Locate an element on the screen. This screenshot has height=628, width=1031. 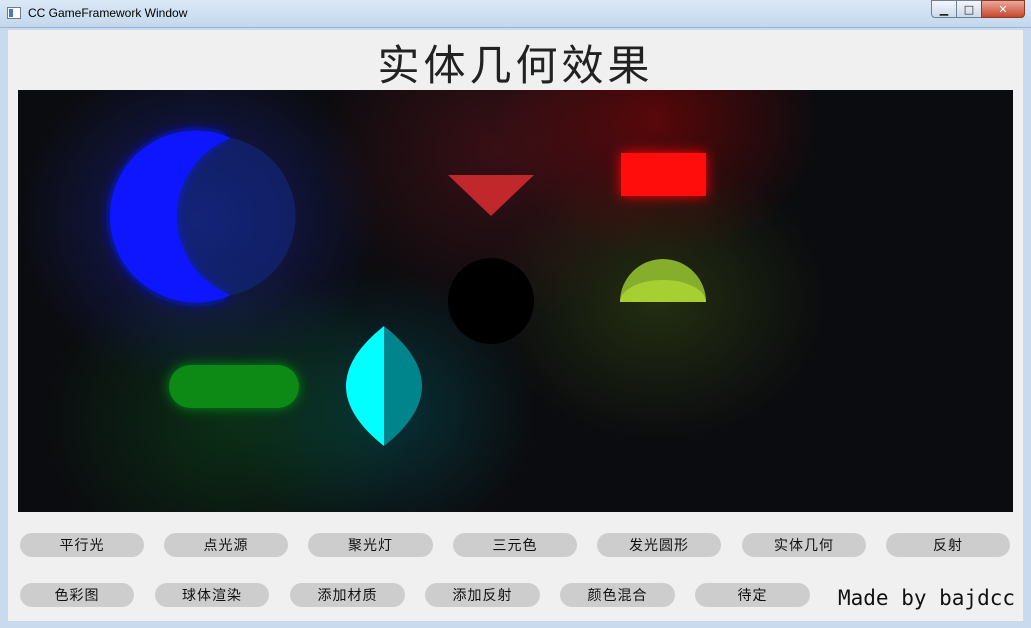
capsule-shape is located at coordinates (234, 386).